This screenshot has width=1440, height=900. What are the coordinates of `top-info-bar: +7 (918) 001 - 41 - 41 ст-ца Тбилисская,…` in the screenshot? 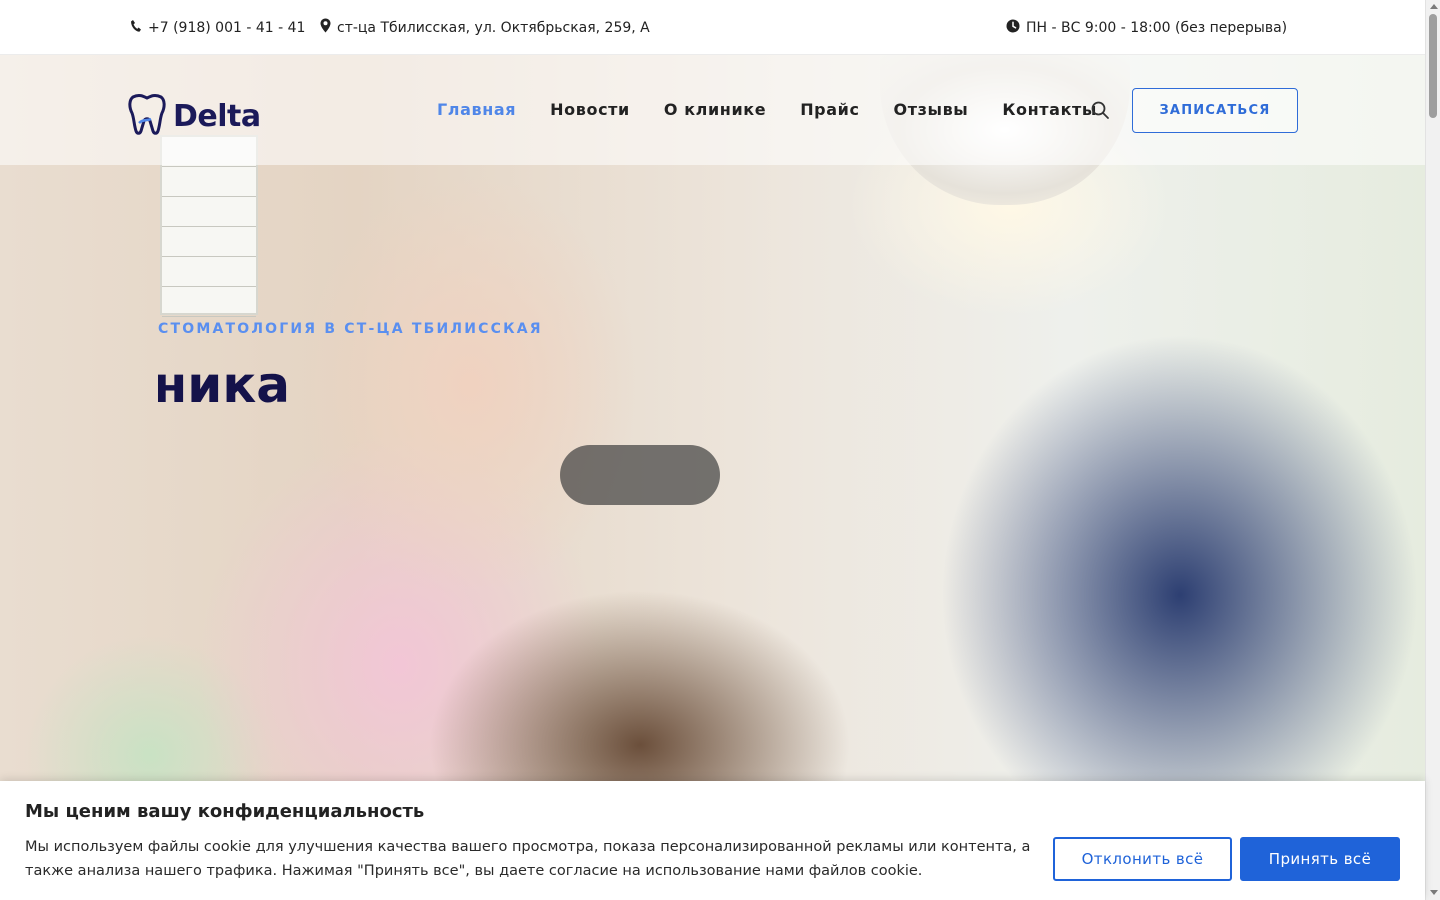 It's located at (712, 27).